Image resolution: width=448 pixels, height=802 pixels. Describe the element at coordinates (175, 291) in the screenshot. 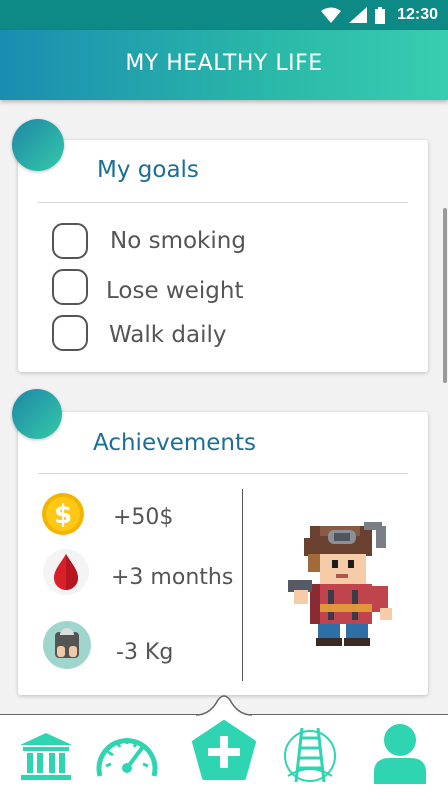

I see `goal-label: Lose weight` at that location.